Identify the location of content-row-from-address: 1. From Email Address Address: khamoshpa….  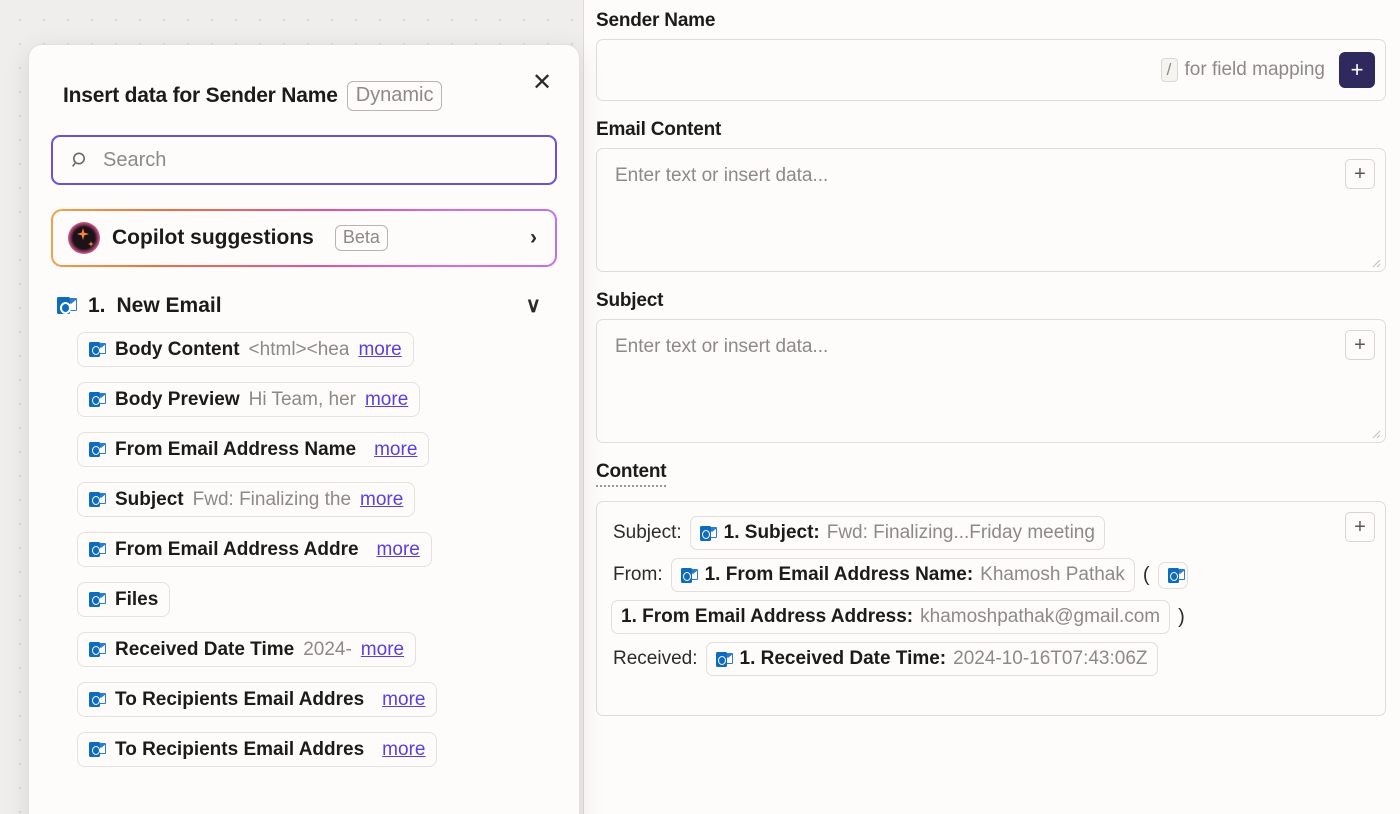
(972, 617).